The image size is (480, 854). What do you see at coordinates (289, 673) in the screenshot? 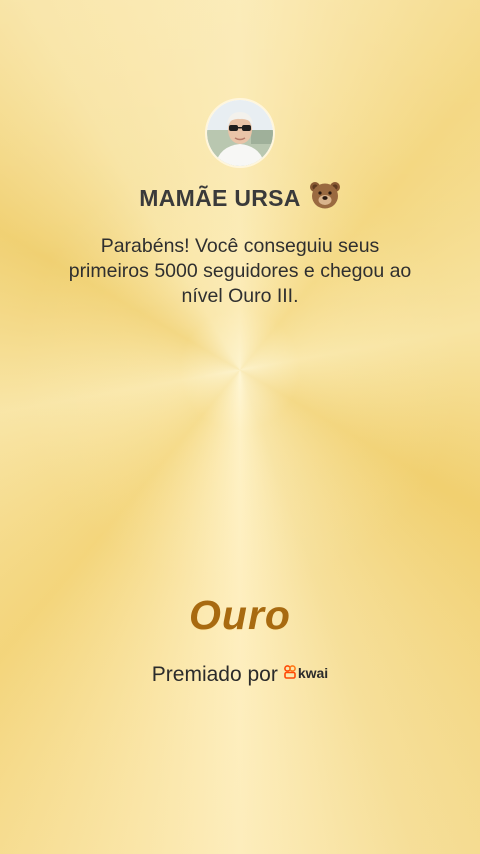
I see `kwai-logo-icon` at bounding box center [289, 673].